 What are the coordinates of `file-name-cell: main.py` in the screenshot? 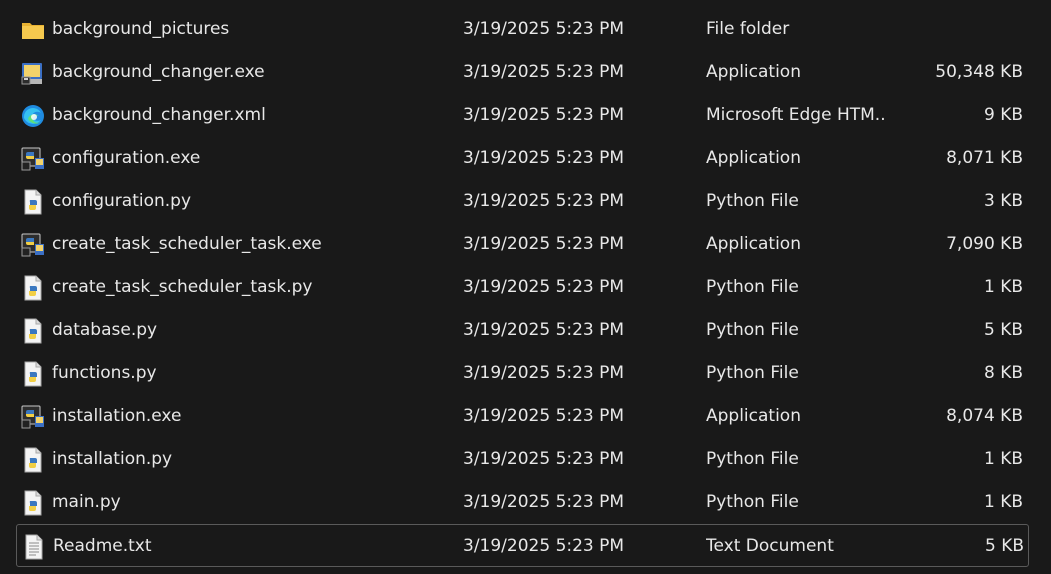 It's located at (229, 502).